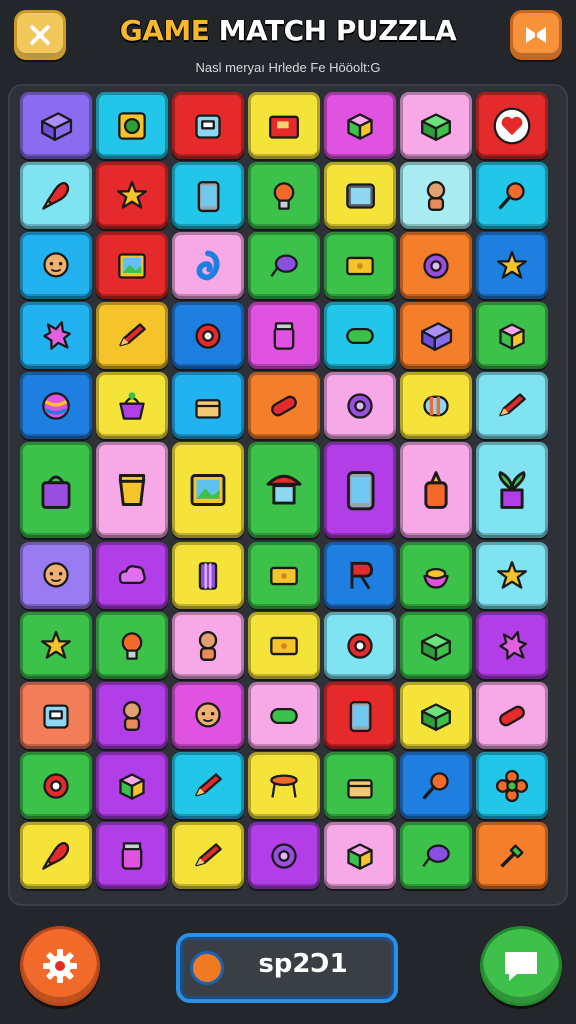 The height and width of the screenshot is (1024, 576). I want to click on tile-r5-c5, so click(360, 405).